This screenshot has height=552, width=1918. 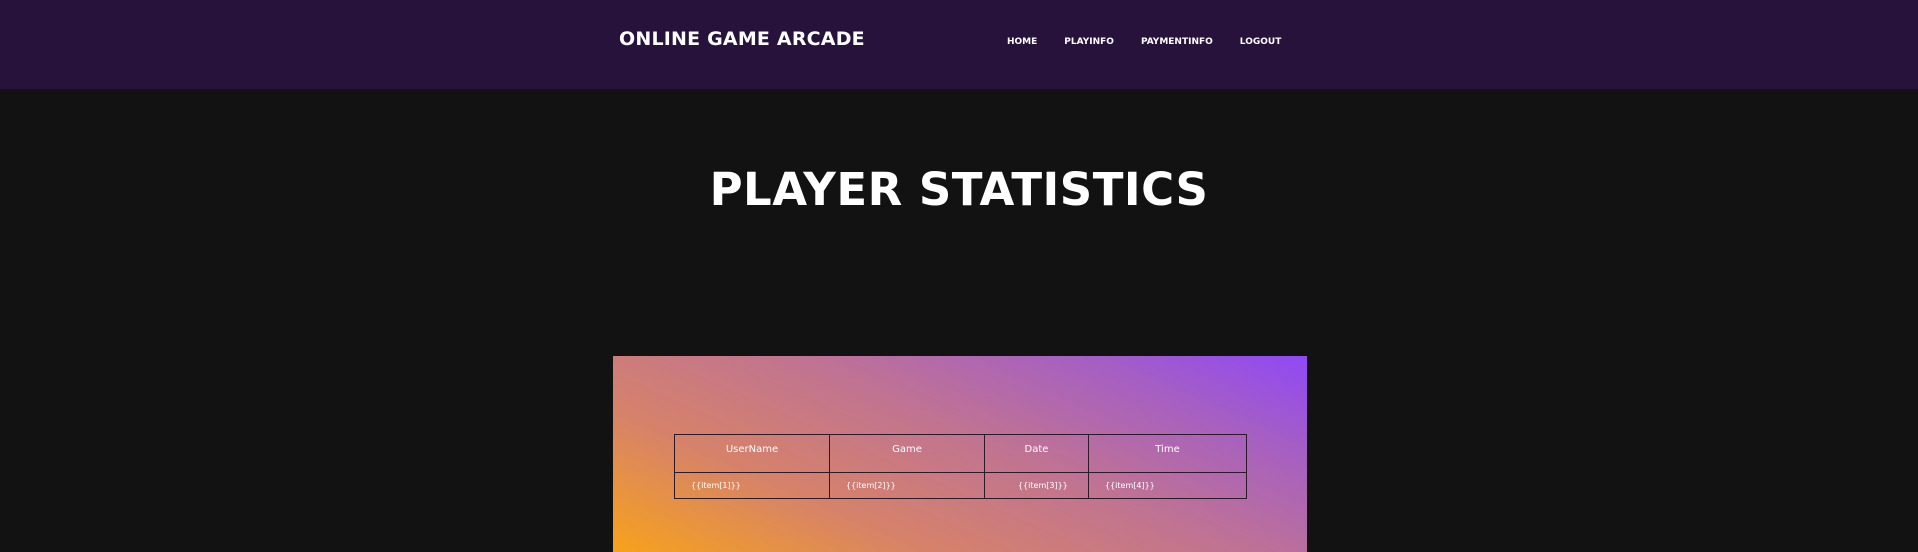 I want to click on nav-playinfo-link: PLAYINFO, so click(x=1089, y=42).